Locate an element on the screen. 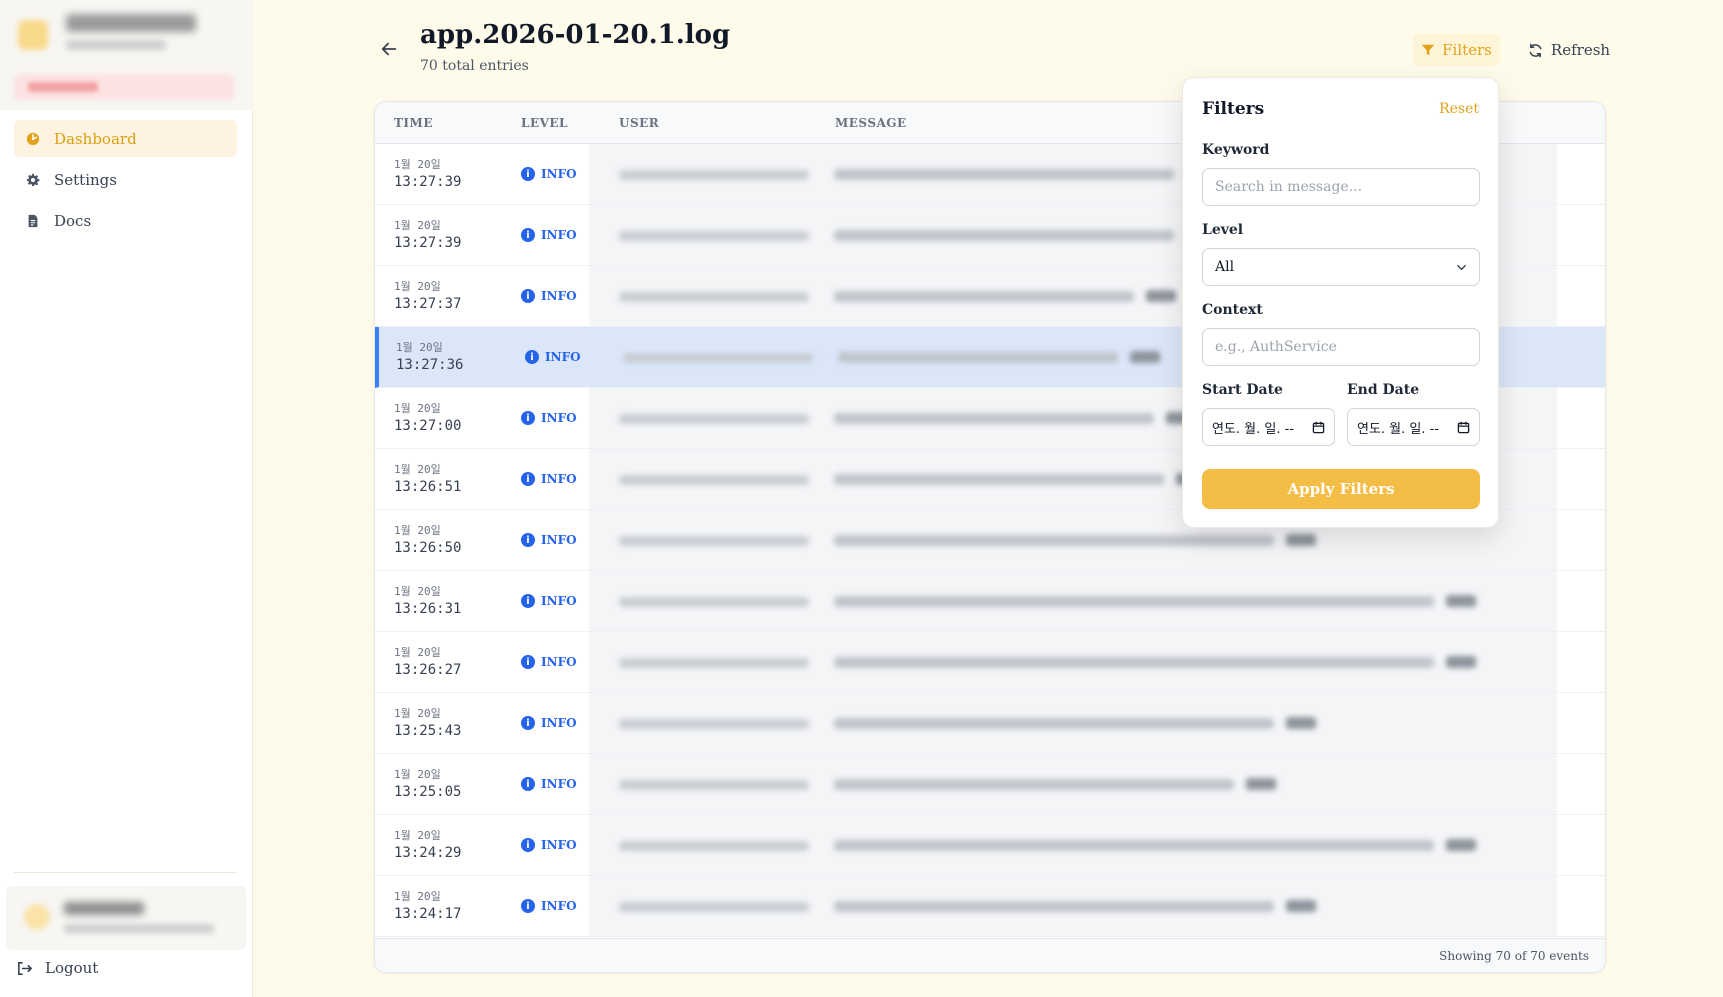 Image resolution: width=1723 pixels, height=997 pixels. level-select: All is located at coordinates (1341, 267).